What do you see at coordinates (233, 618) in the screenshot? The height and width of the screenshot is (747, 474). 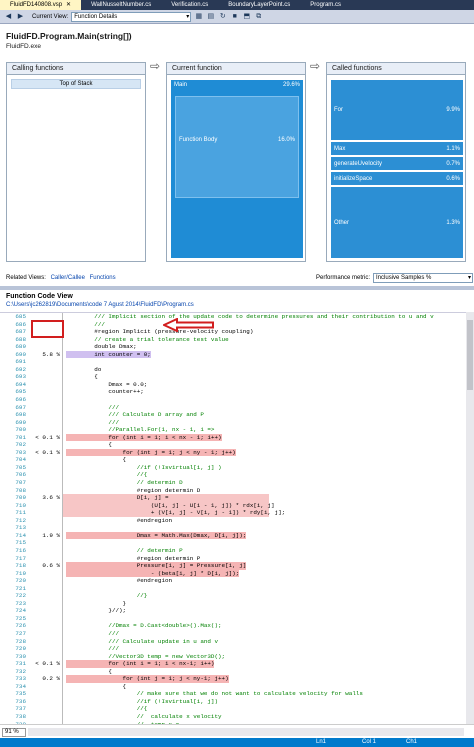 I see `code-line: 725` at bounding box center [233, 618].